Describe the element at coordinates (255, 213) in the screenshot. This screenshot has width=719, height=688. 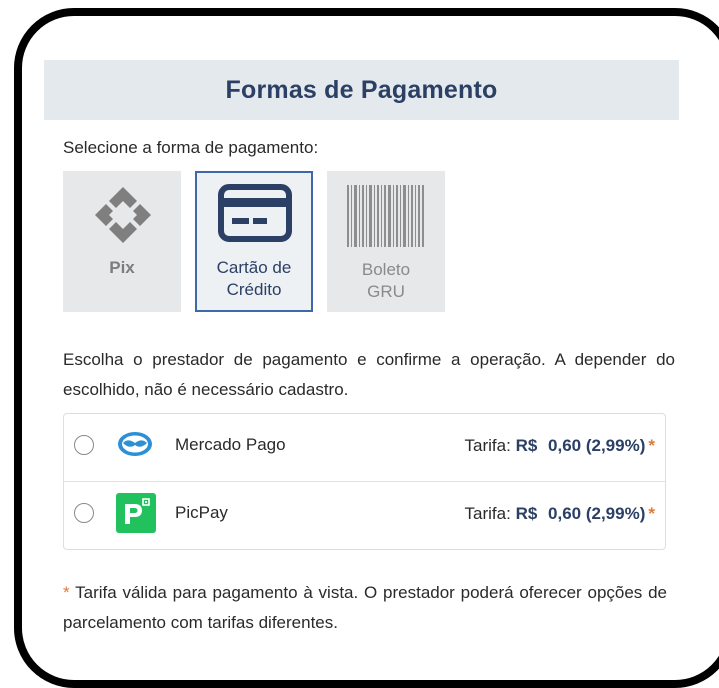
I see `credit-card-icon` at that location.